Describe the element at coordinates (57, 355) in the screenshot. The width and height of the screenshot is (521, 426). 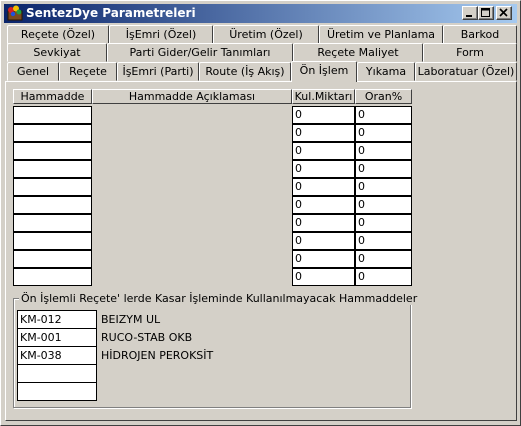
I see `excluded-code-cell: KM-038` at that location.